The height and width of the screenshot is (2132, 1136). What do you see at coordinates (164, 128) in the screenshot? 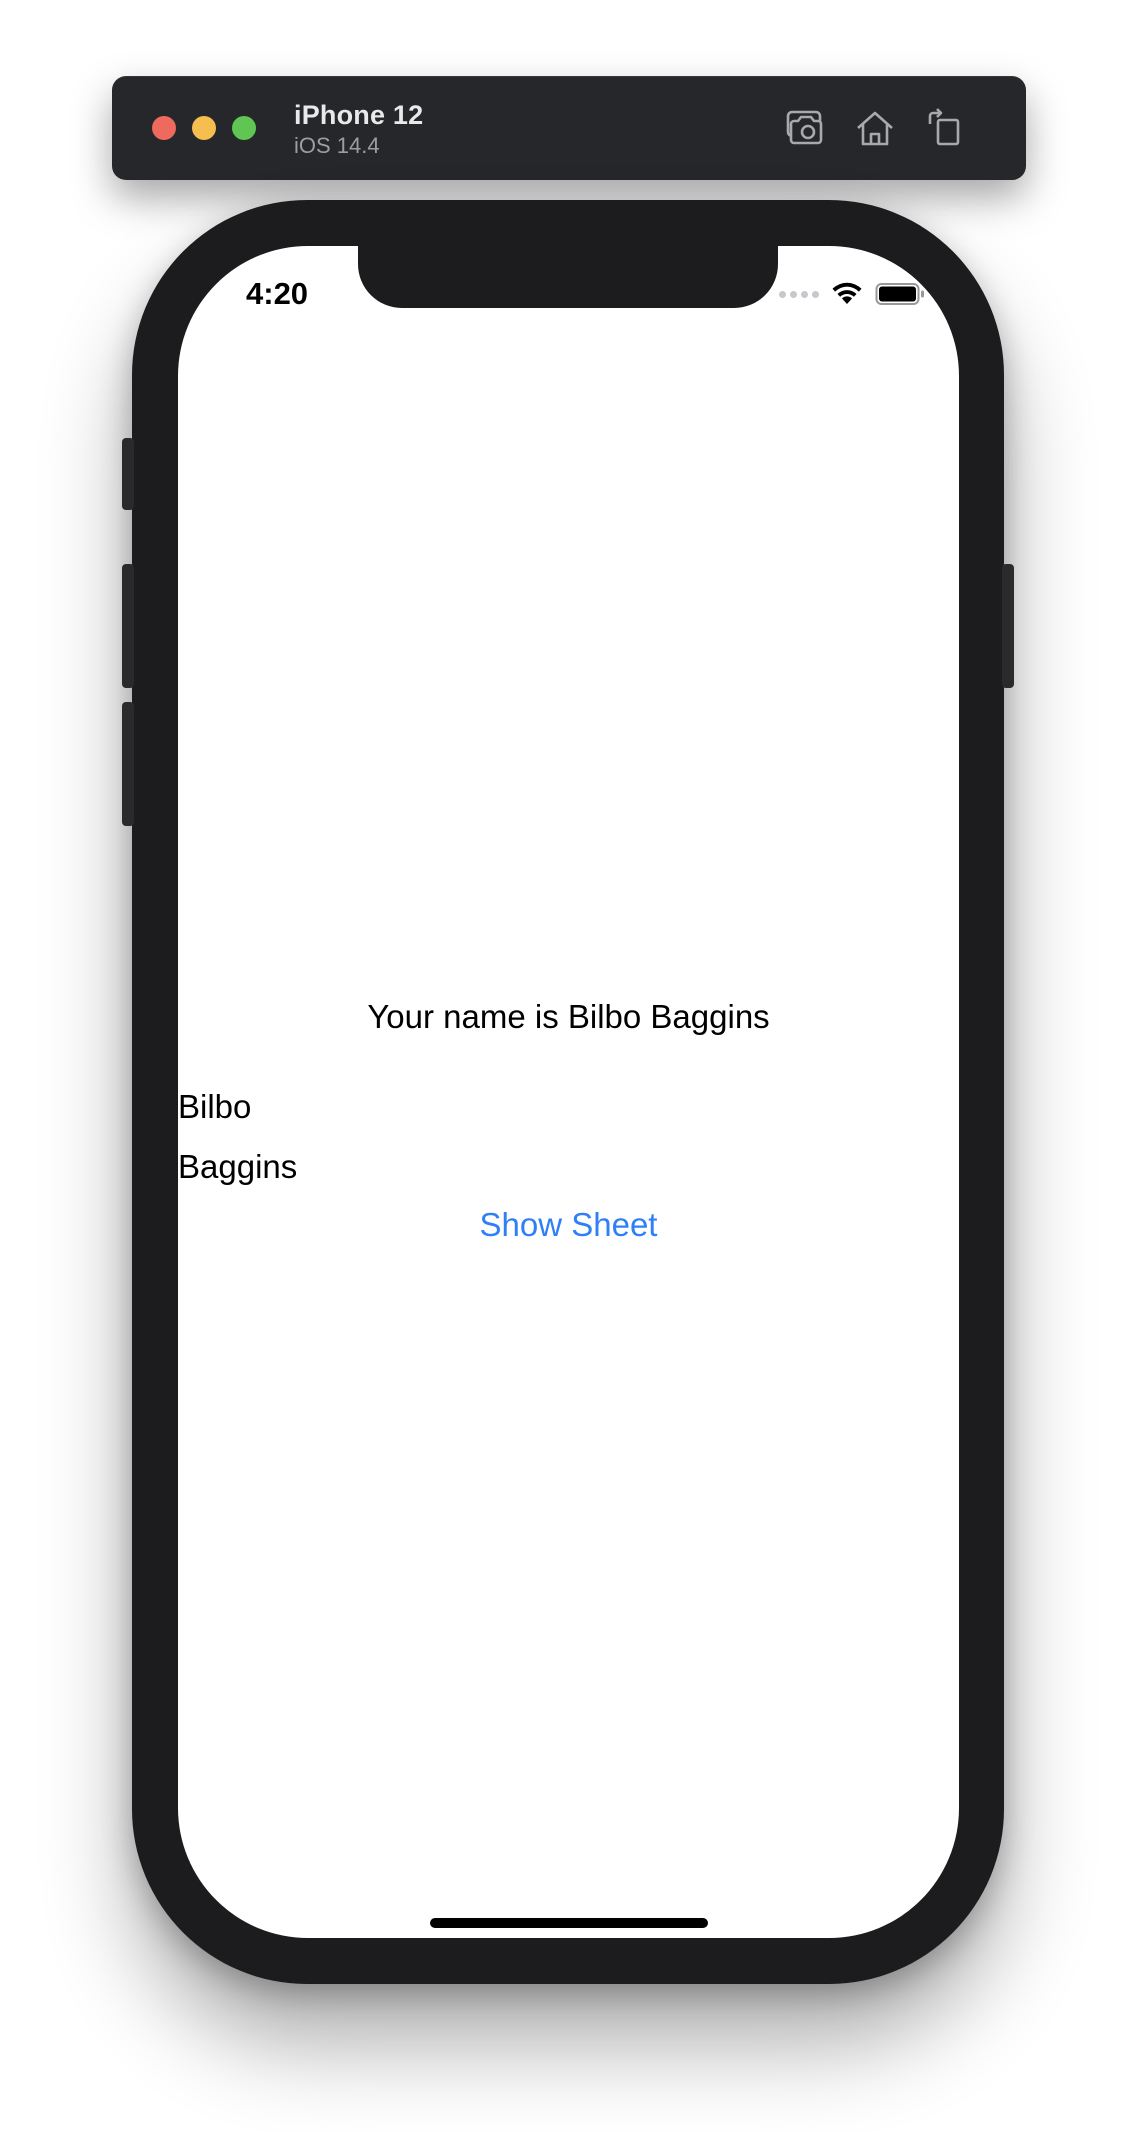
I see `close-window-button` at bounding box center [164, 128].